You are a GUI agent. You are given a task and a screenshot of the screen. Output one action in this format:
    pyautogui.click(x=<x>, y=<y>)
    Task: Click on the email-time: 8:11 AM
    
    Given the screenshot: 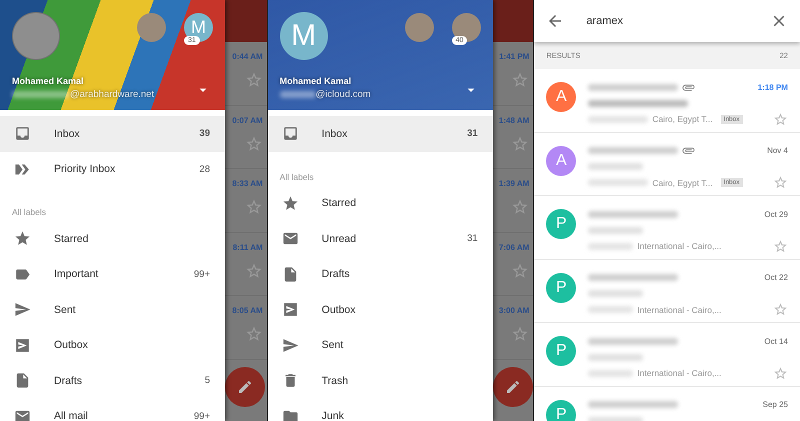 What is the action you would take?
    pyautogui.click(x=247, y=247)
    